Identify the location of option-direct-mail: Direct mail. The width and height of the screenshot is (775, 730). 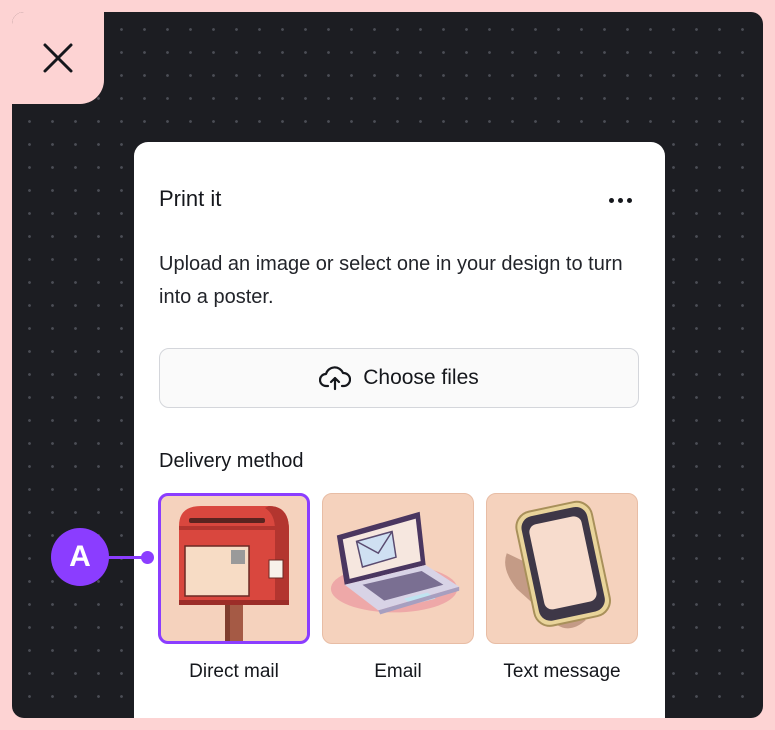
(234, 587).